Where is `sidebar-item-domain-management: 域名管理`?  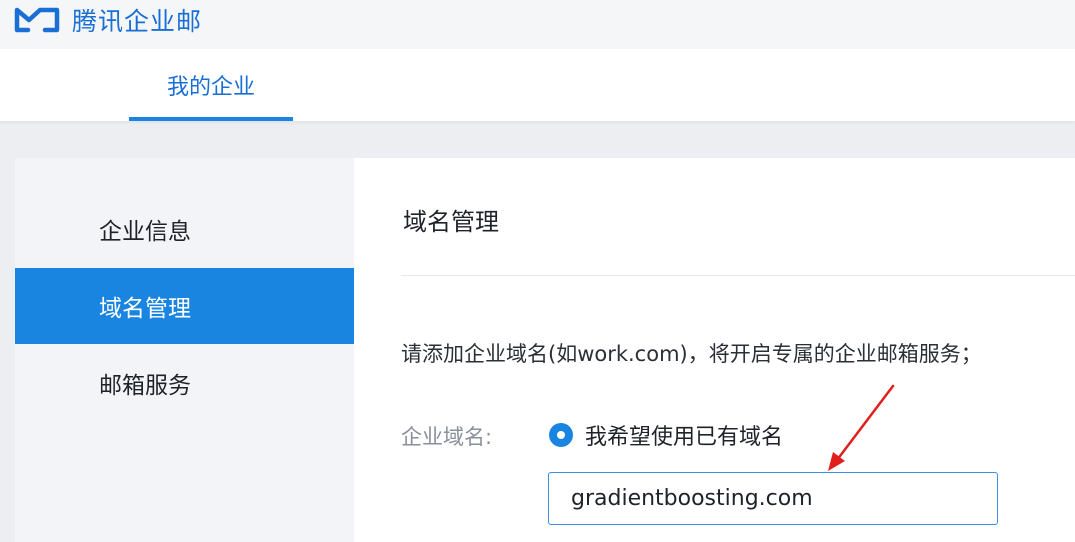
sidebar-item-domain-management: 域名管理 is located at coordinates (184, 306).